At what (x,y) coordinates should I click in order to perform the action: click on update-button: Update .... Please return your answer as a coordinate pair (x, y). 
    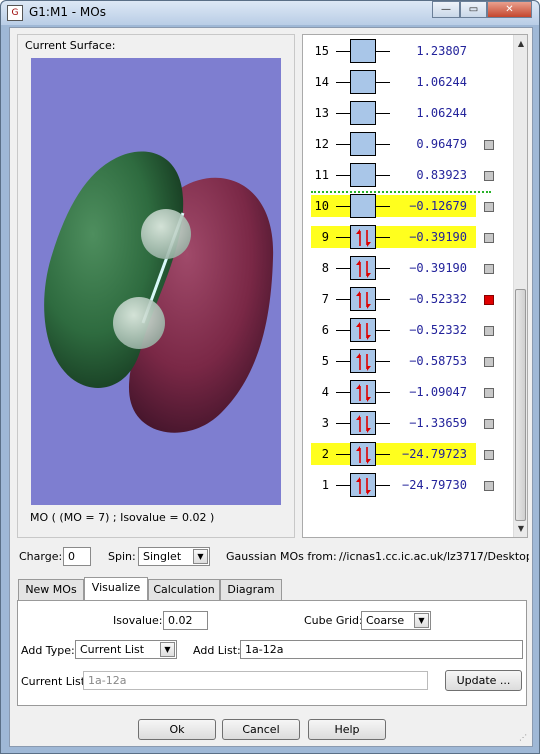
    Looking at the image, I should click on (483, 680).